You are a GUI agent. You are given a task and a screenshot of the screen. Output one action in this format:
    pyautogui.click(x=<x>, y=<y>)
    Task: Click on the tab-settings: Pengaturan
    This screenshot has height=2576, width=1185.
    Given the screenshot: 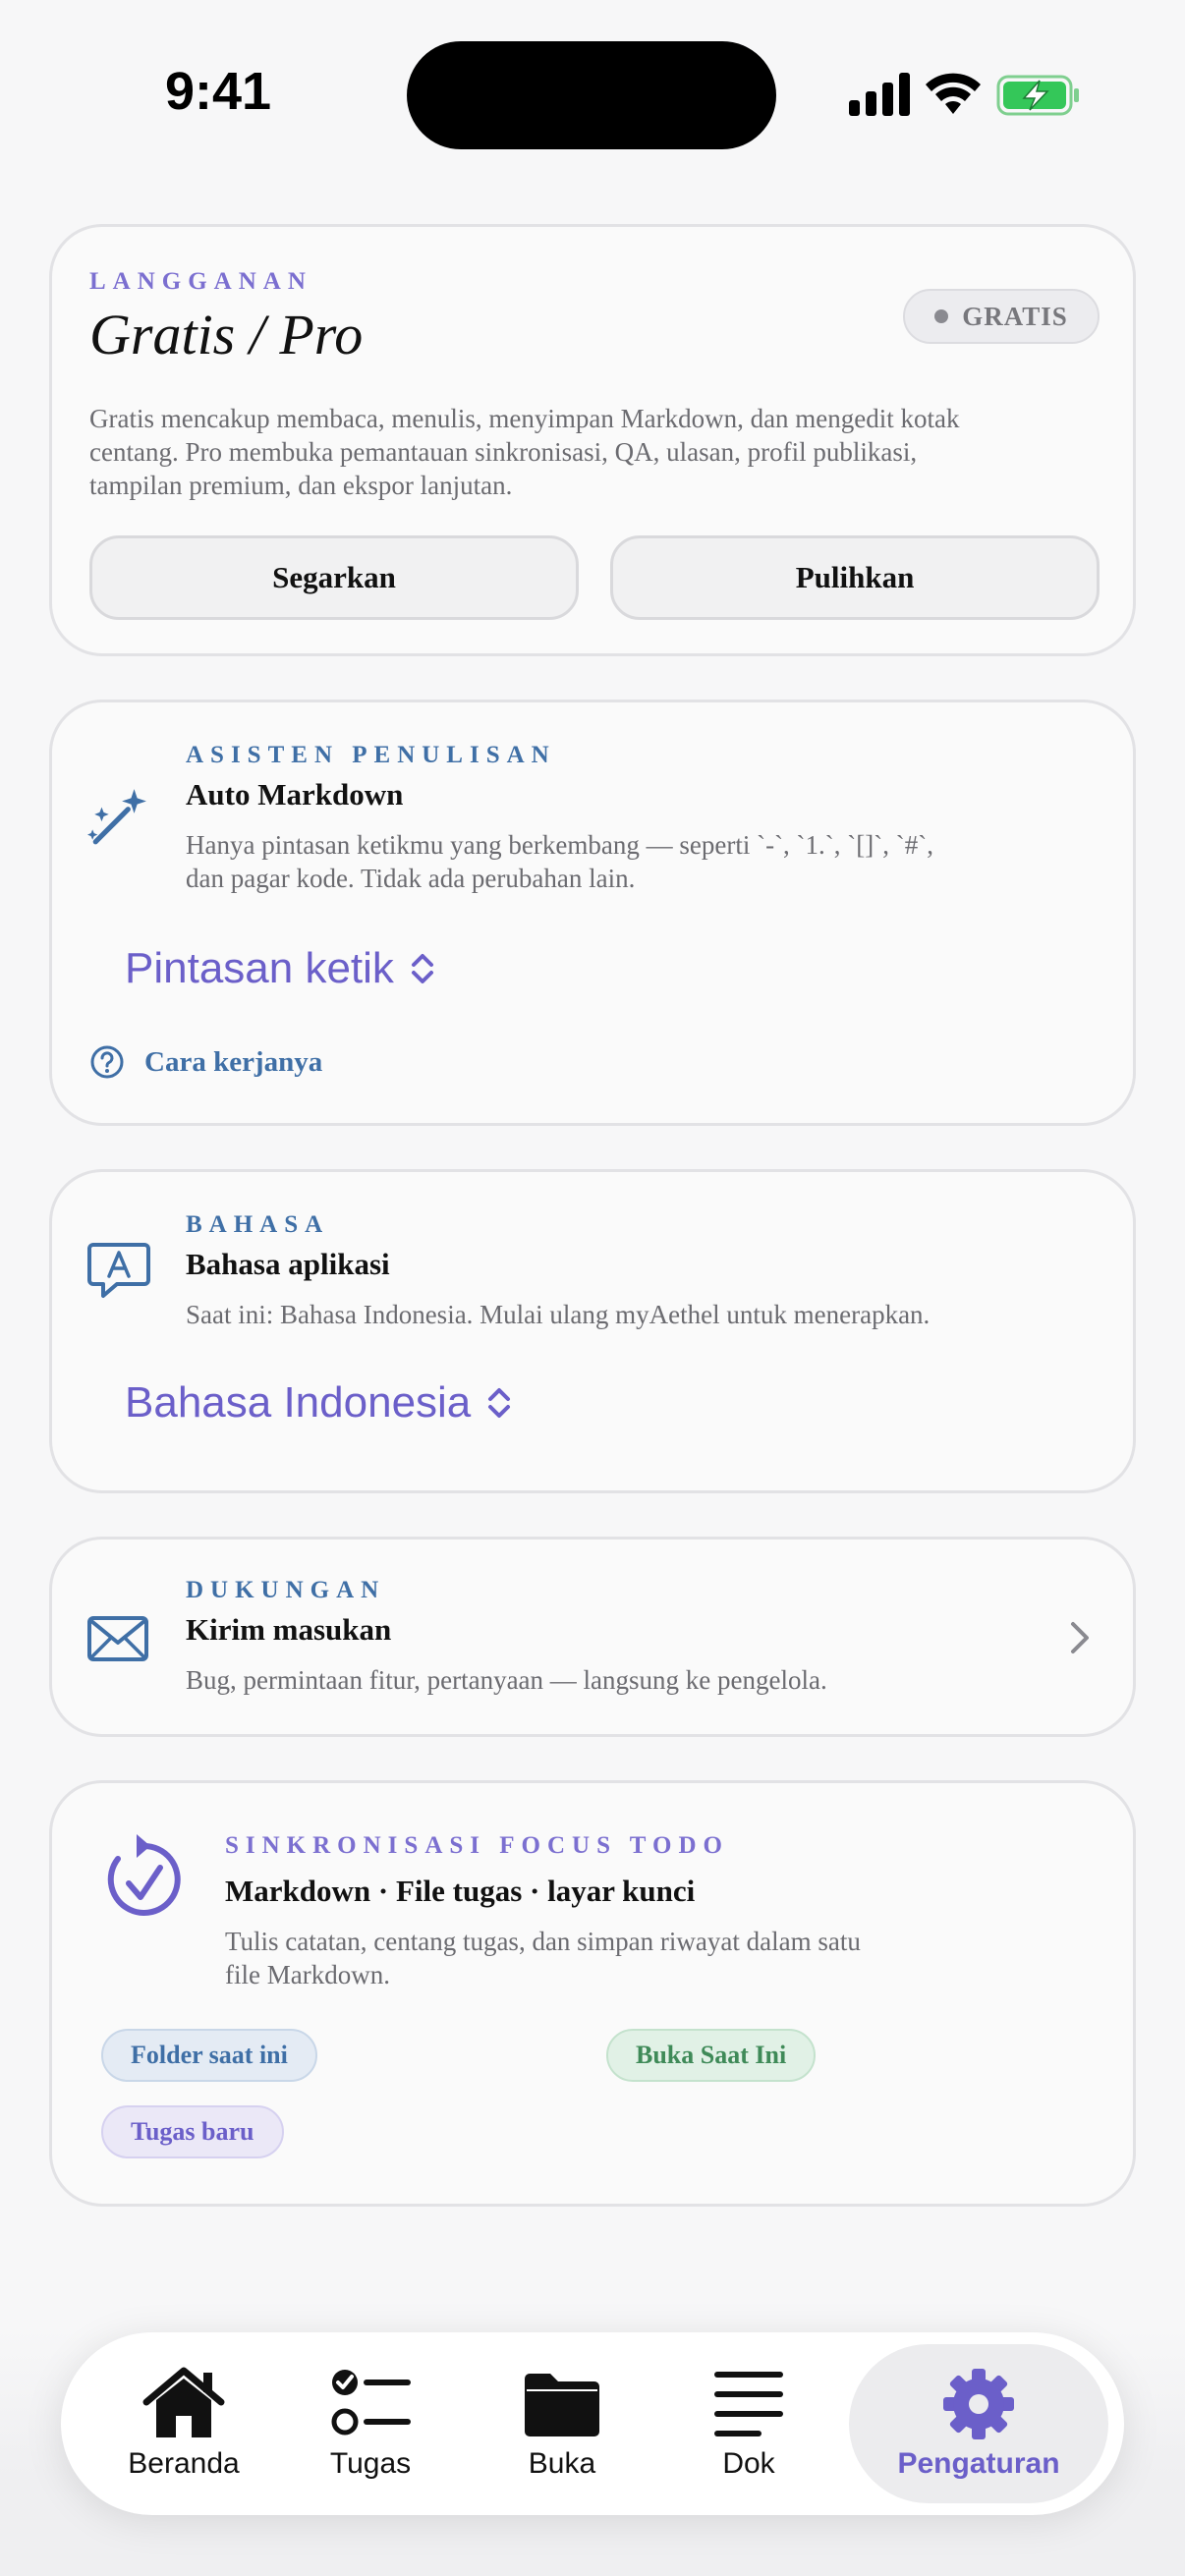 What is the action you would take?
    pyautogui.click(x=979, y=2423)
    